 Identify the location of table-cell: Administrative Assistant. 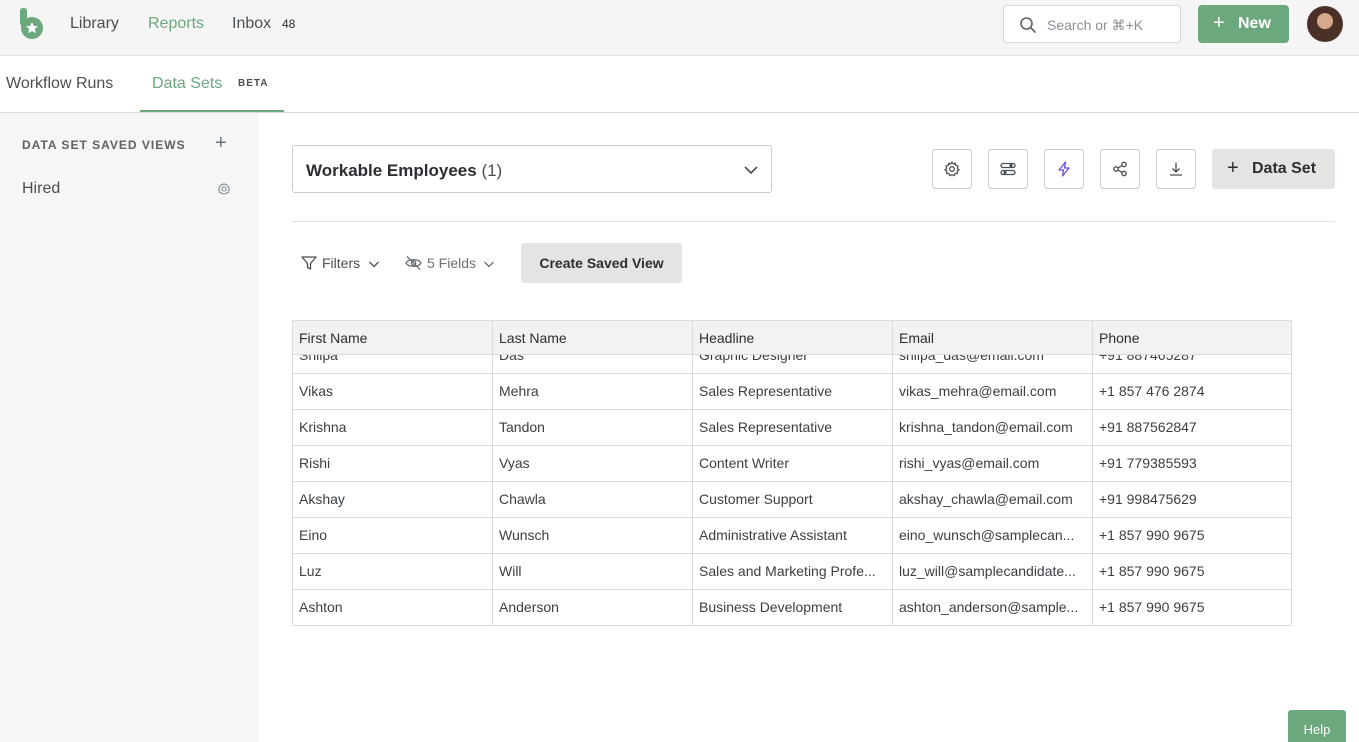
(793, 536).